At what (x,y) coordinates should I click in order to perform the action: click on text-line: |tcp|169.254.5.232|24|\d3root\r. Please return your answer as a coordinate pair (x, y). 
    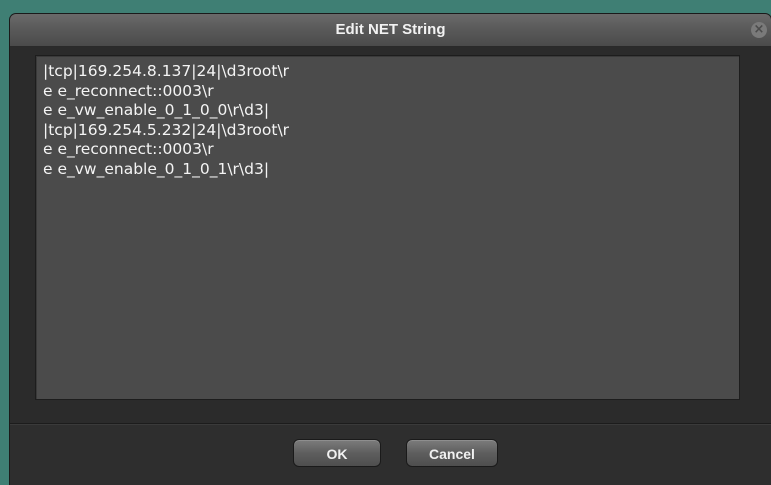
    Looking at the image, I should click on (166, 129).